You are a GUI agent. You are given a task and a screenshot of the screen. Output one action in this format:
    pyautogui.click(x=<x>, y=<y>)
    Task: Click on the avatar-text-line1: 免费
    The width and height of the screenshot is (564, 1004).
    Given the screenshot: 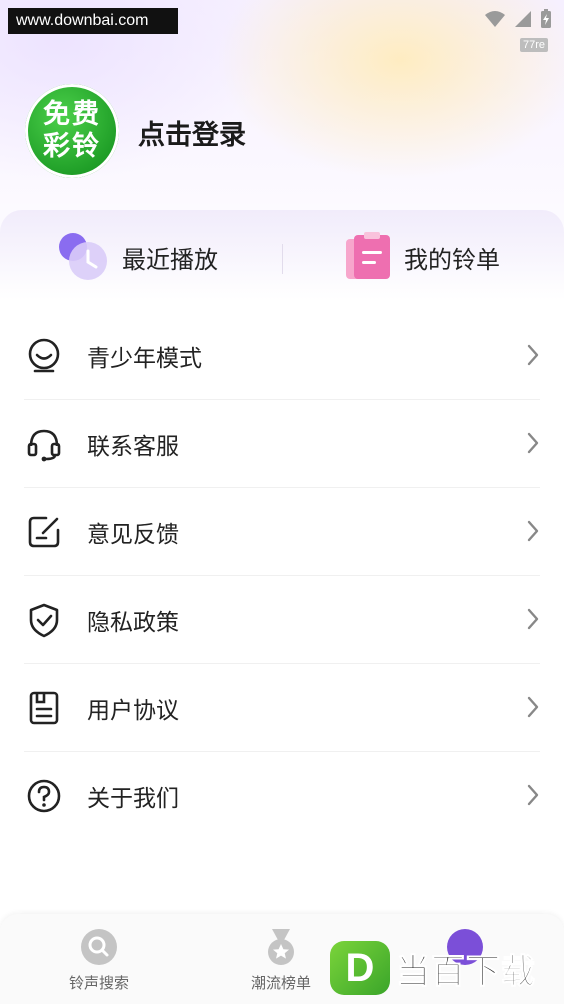 What is the action you would take?
    pyautogui.click(x=72, y=114)
    